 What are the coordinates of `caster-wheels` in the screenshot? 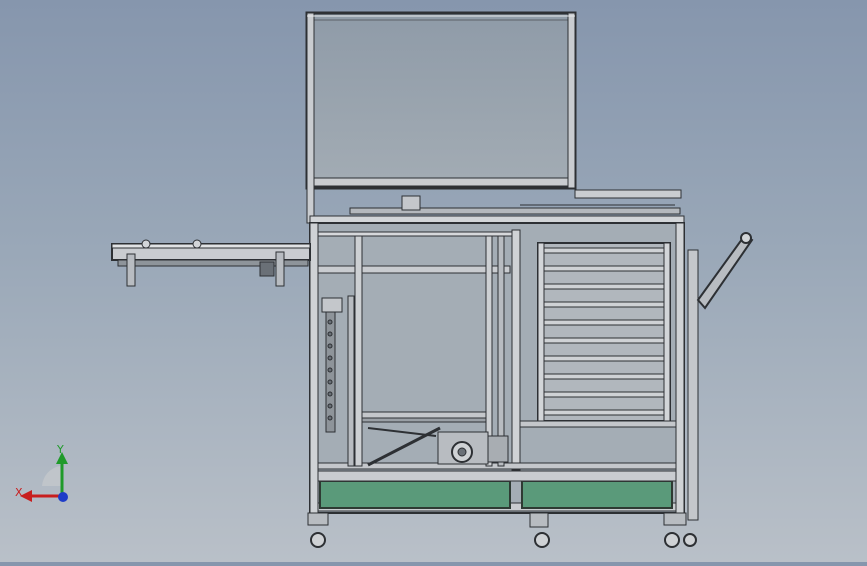 It's located at (502, 530).